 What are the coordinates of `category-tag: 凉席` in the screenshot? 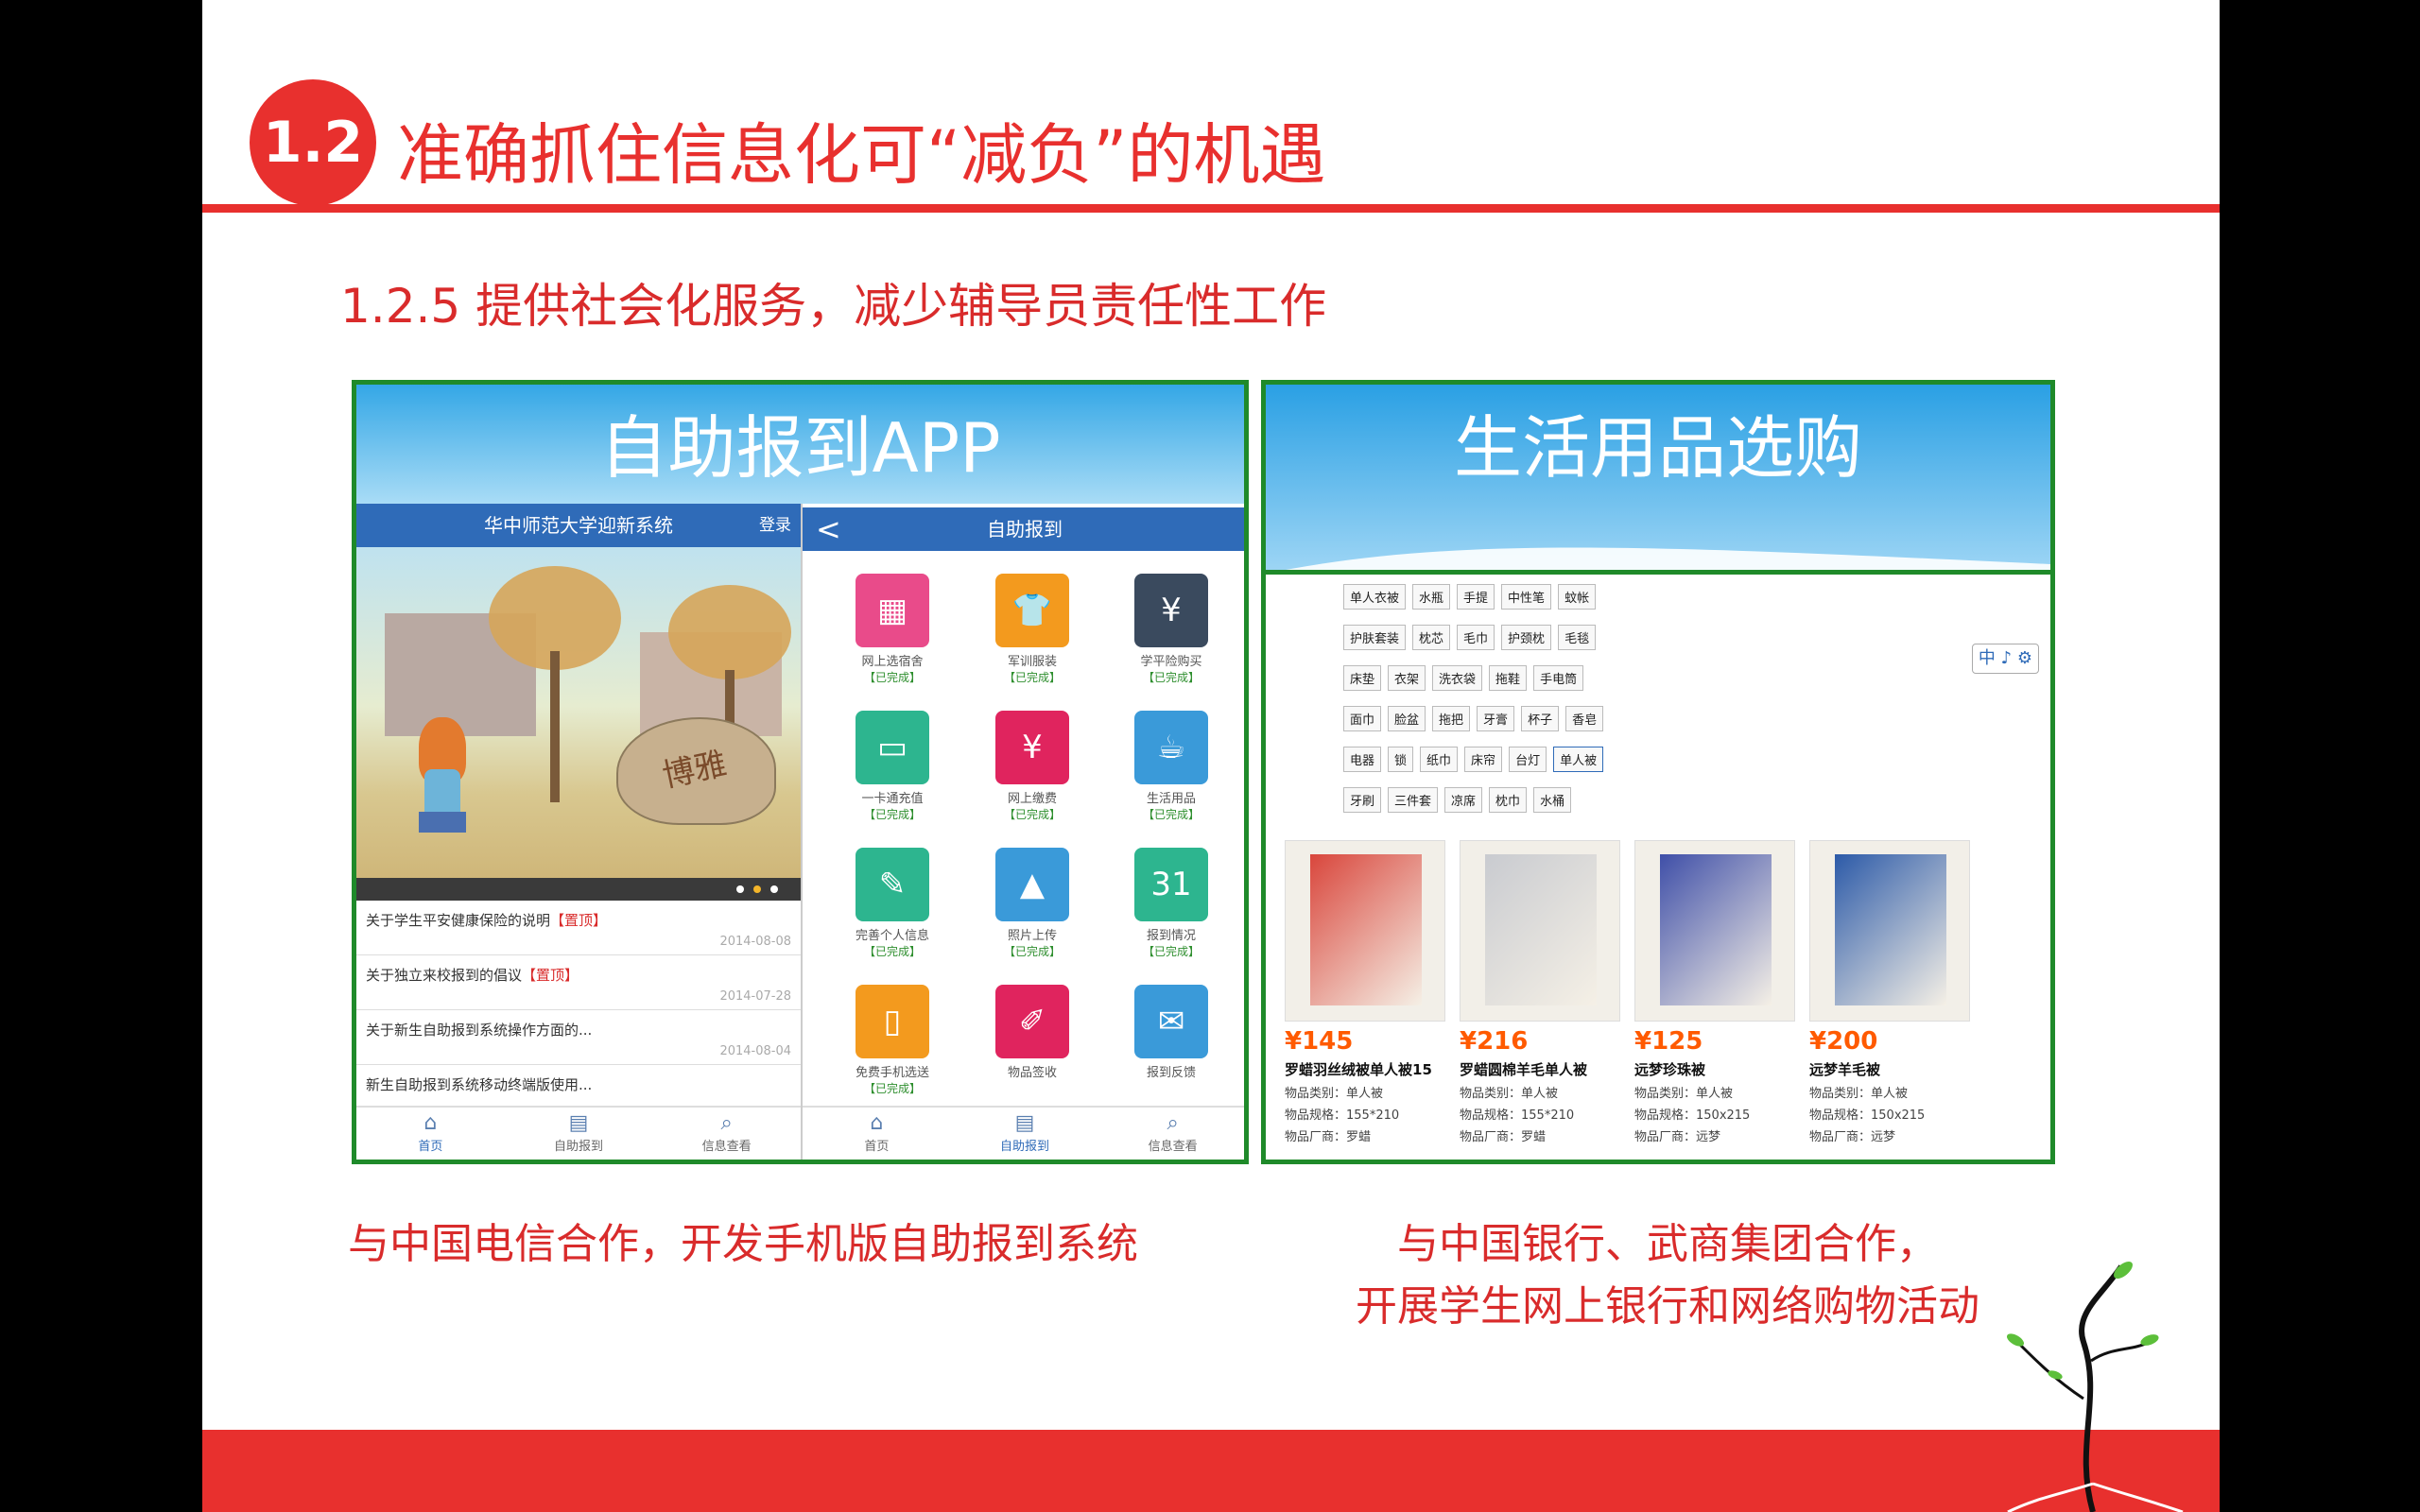 It's located at (1463, 800).